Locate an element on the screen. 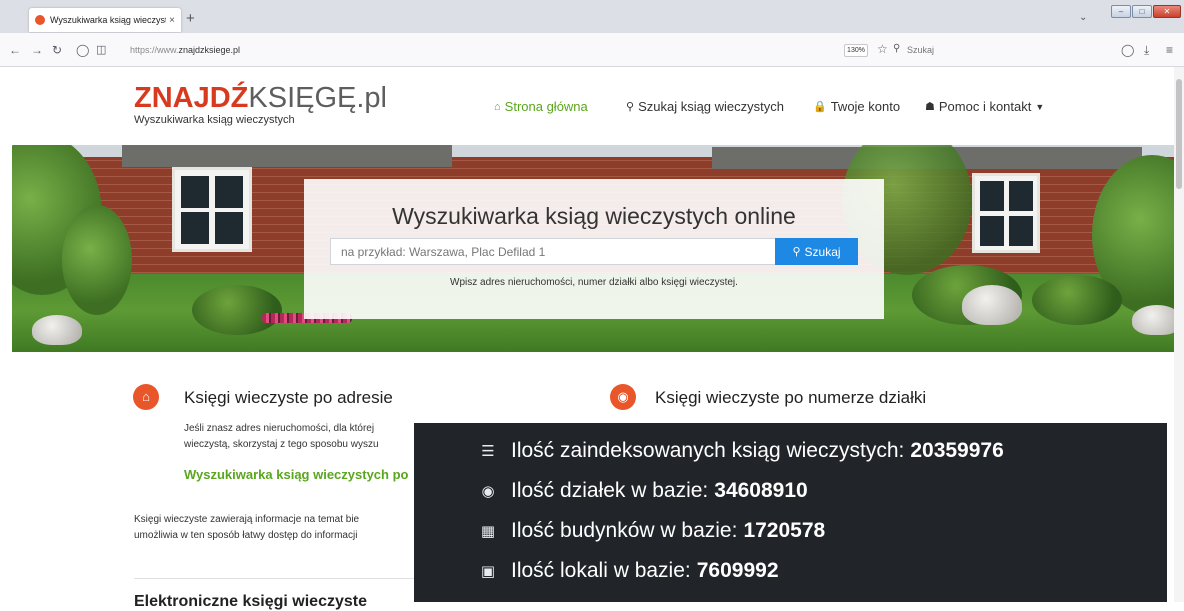 The image size is (1184, 611). logo-red-part: ZNAJDŹ is located at coordinates (191, 98).